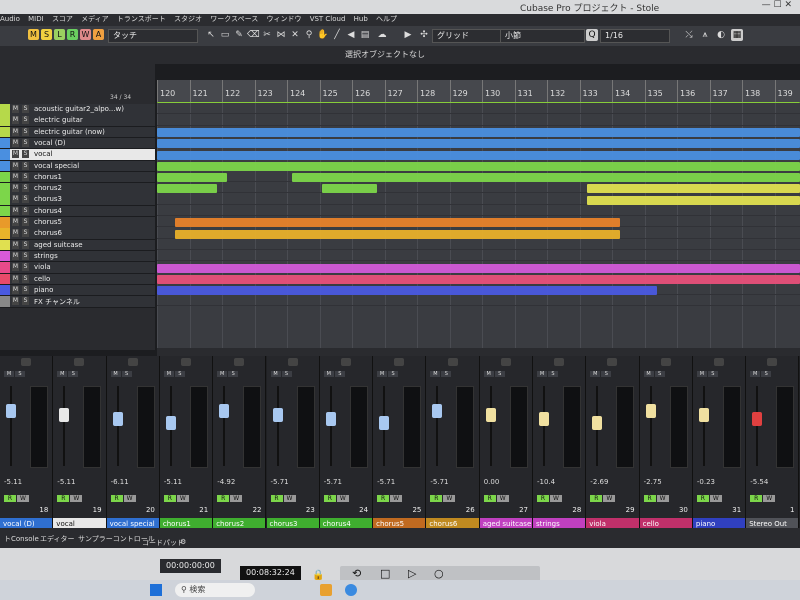 The width and height of the screenshot is (800, 600). I want to click on listen-mode-button: L, so click(59, 34).